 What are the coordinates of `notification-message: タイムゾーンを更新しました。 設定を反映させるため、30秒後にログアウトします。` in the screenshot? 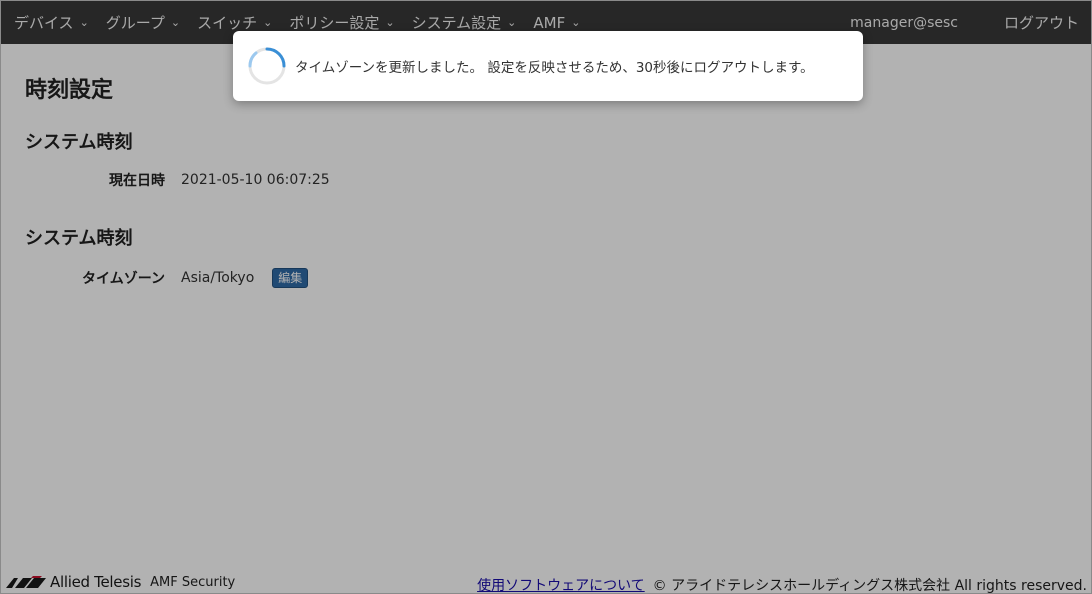 It's located at (554, 68).